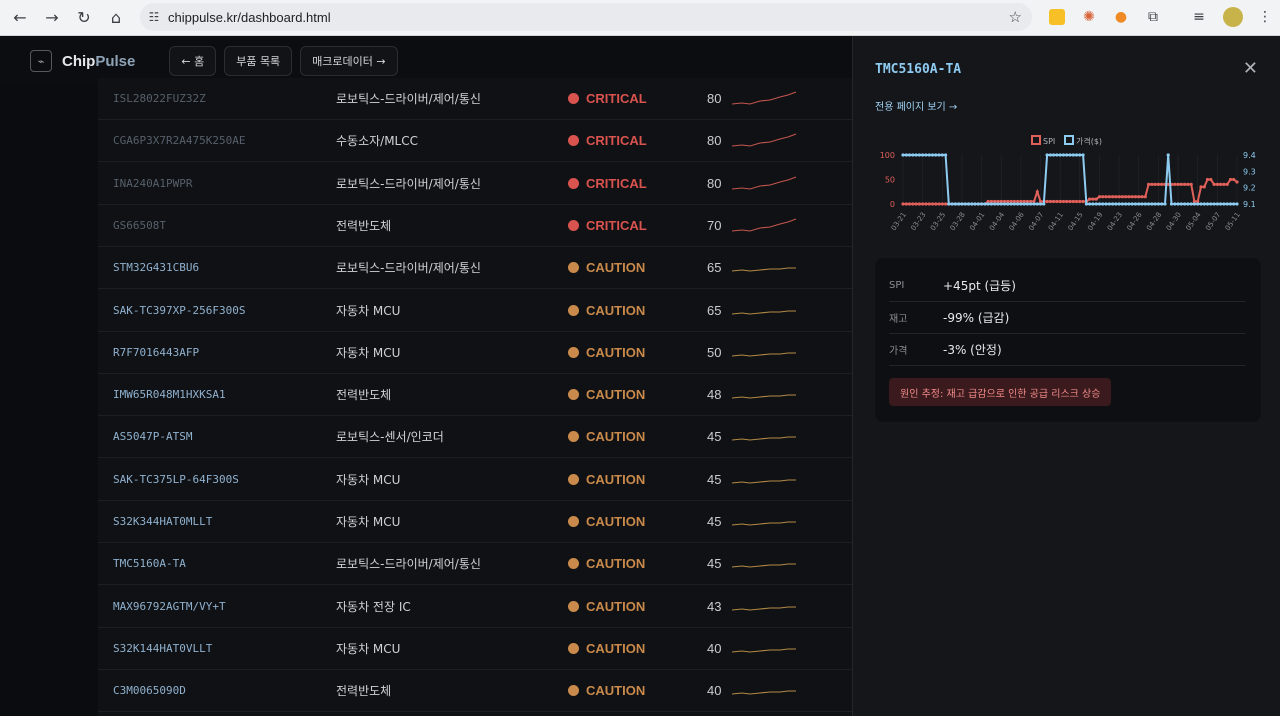 This screenshot has width=1280, height=716. I want to click on x-tick-label: 04-23, so click(1115, 221).